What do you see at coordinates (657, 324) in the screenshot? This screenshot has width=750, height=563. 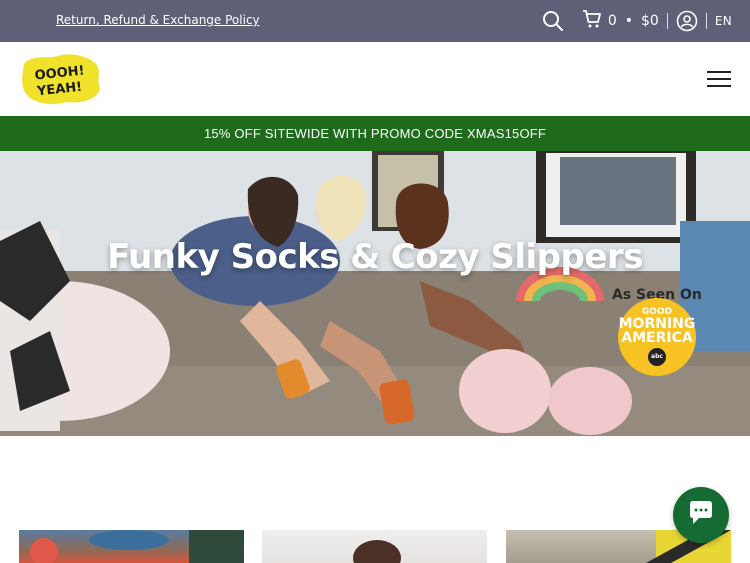 I see `gma-line-morning: MORNING` at bounding box center [657, 324].